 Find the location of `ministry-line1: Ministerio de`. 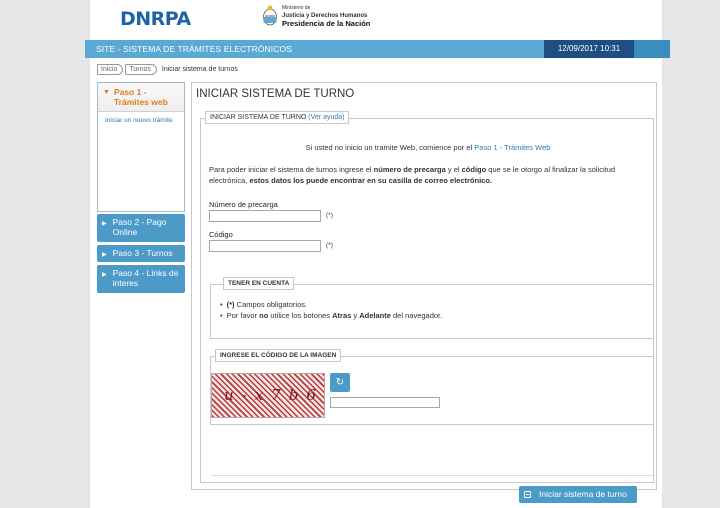

ministry-line1: Ministerio de is located at coordinates (296, 8).